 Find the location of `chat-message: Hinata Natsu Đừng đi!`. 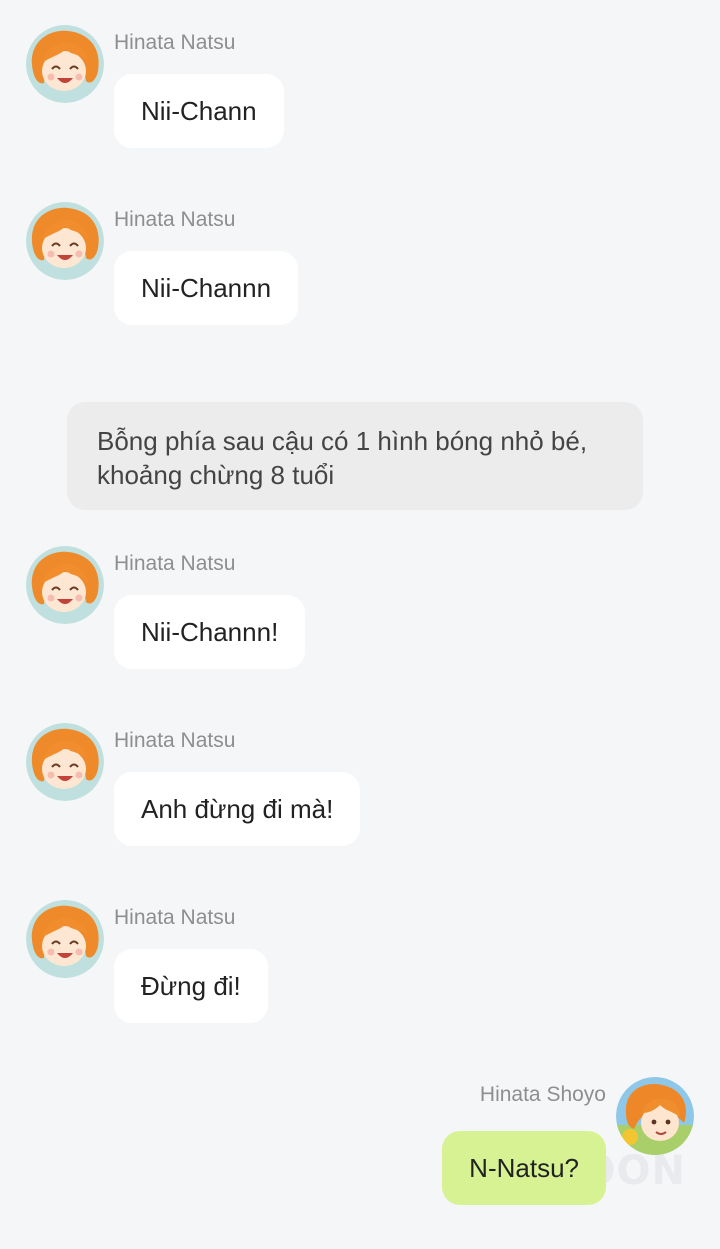

chat-message: Hinata Natsu Đừng đi! is located at coordinates (346, 965).